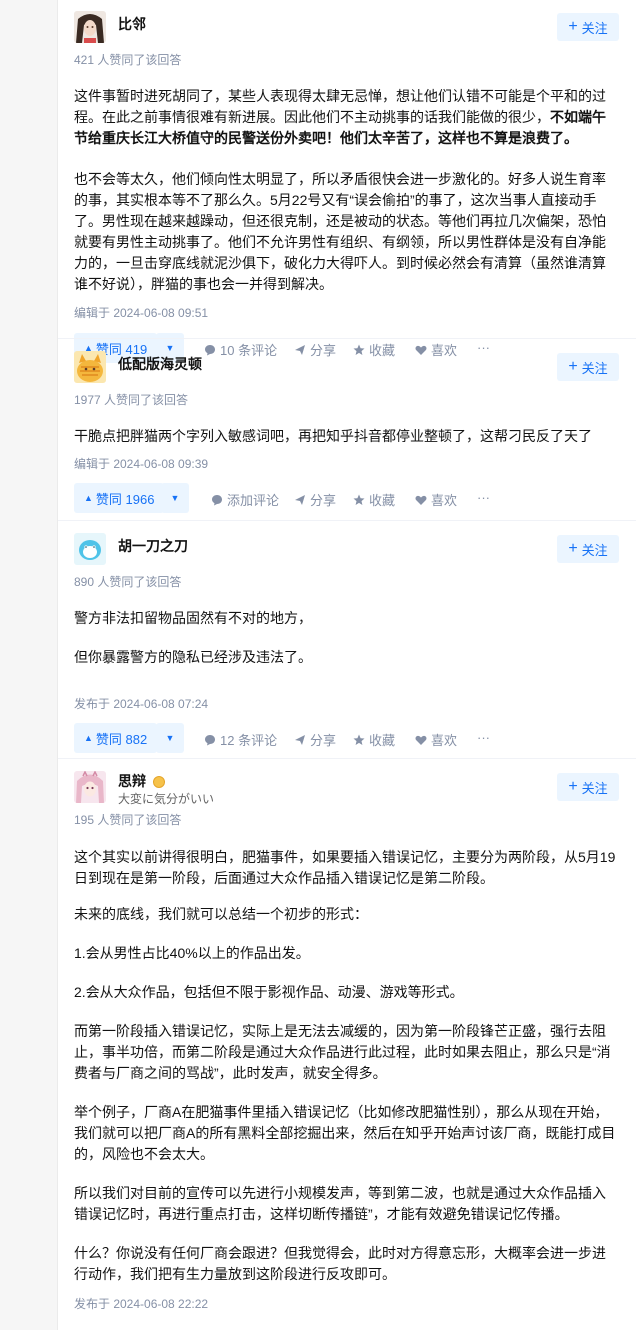 The width and height of the screenshot is (636, 1330). Describe the element at coordinates (192, 953) in the screenshot. I see `paragraph: 1.会从男性占比40%以上的作品出发。` at that location.